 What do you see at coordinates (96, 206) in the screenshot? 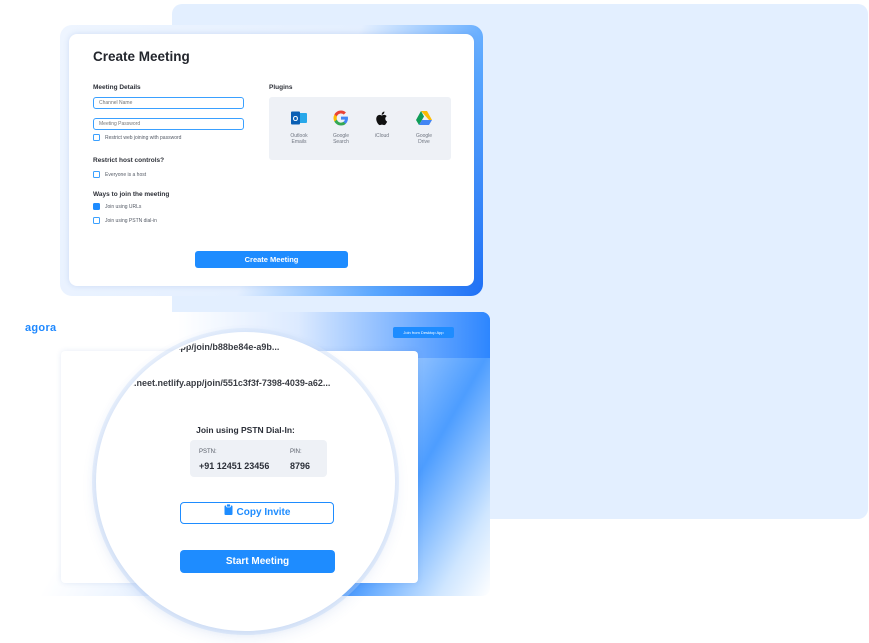
I see `join-urls-checkbox` at bounding box center [96, 206].